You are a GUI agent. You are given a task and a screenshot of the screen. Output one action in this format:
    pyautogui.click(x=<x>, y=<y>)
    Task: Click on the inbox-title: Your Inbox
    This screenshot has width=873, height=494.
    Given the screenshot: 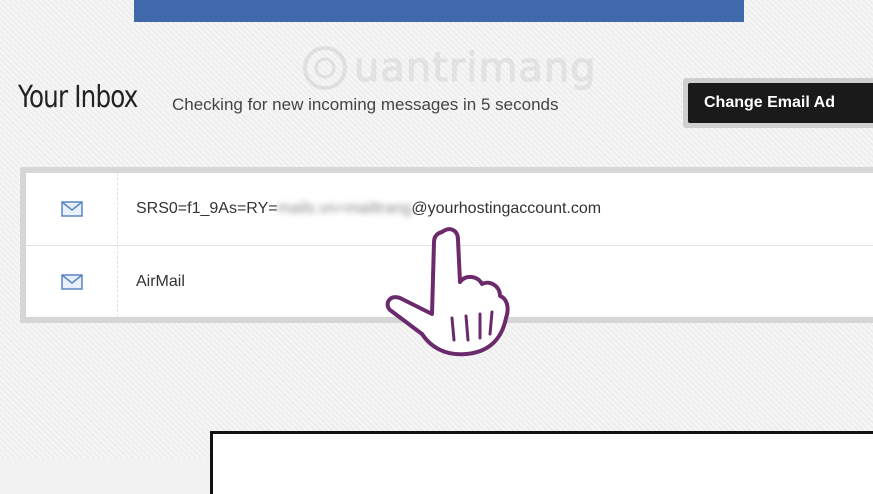 What is the action you would take?
    pyautogui.click(x=78, y=97)
    